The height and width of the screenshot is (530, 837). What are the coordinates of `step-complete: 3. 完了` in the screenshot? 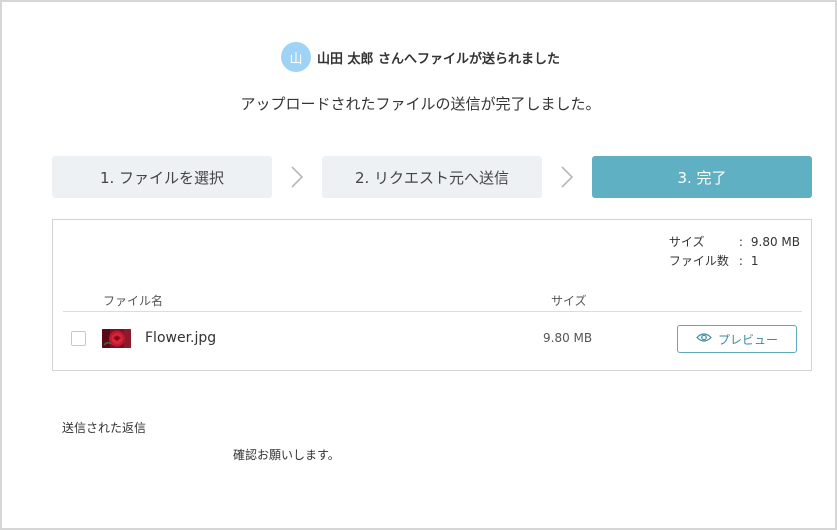 It's located at (702, 177).